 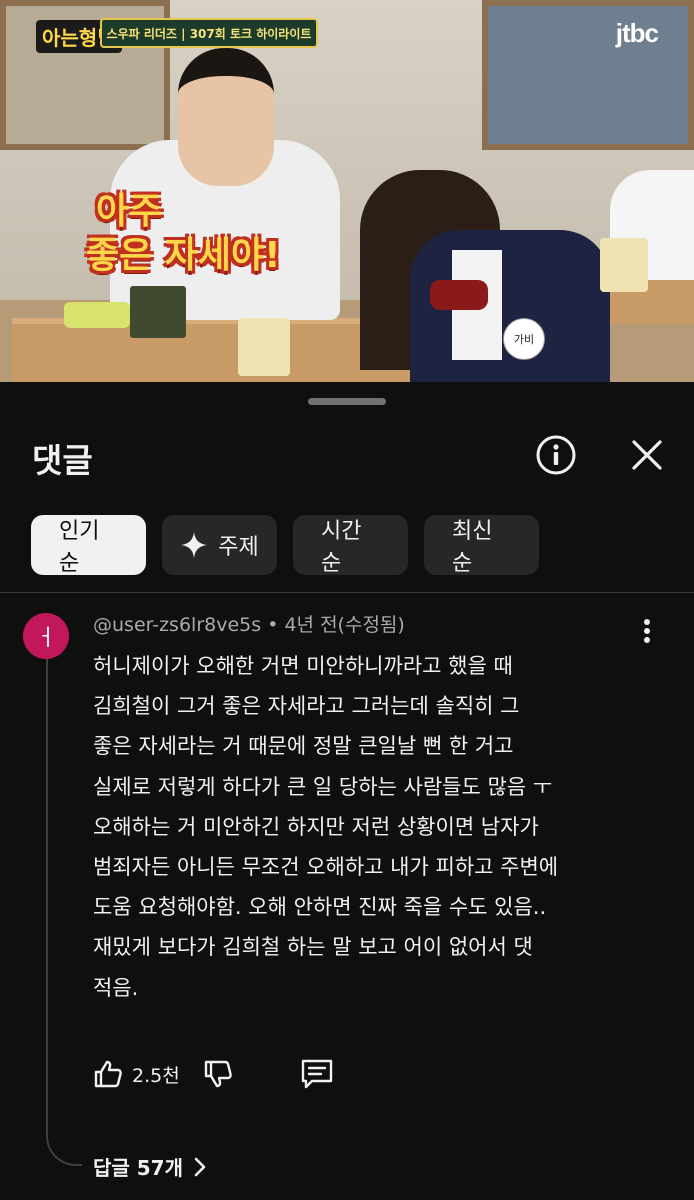 What do you see at coordinates (347, 592) in the screenshot?
I see `divider` at bounding box center [347, 592].